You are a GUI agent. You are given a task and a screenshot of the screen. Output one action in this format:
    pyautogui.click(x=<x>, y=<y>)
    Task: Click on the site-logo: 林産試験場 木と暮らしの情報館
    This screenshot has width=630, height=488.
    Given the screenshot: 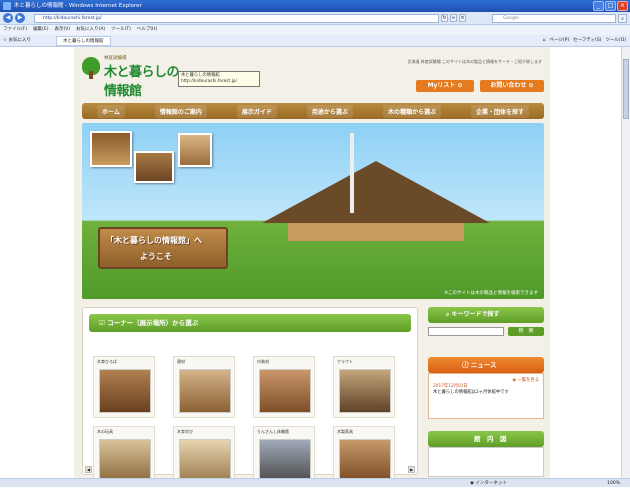 What is the action you would take?
    pyautogui.click(x=132, y=77)
    